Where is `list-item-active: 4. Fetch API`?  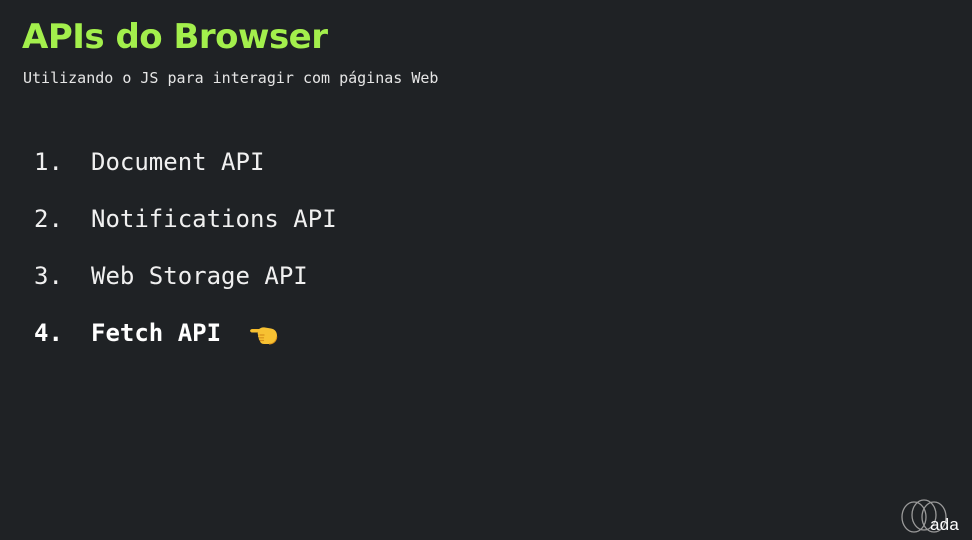 list-item-active: 4. Fetch API is located at coordinates (185, 332).